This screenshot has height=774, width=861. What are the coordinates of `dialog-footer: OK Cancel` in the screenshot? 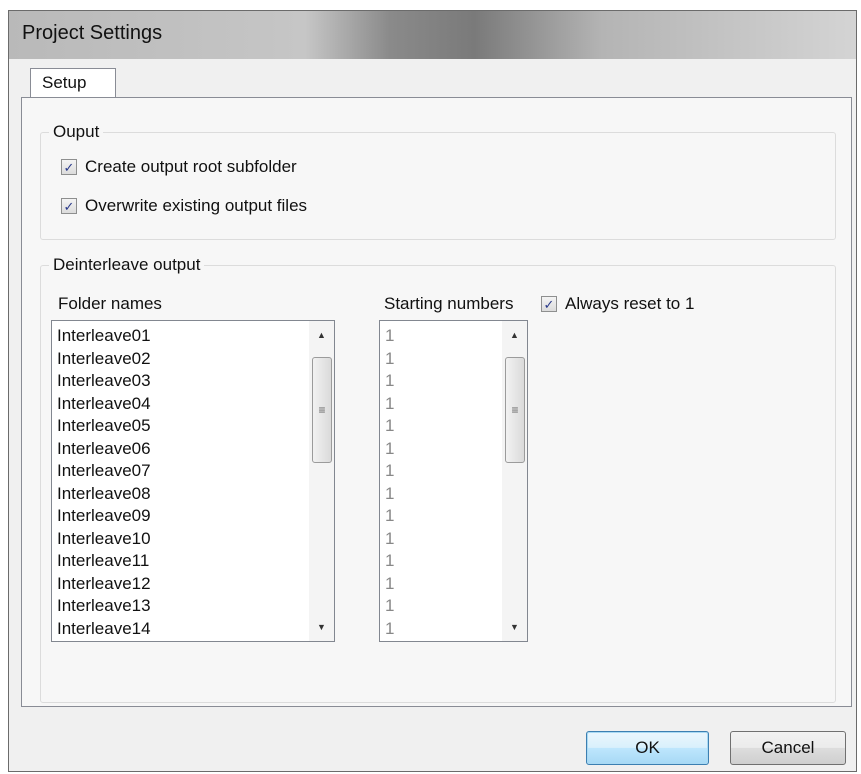 It's located at (432, 741).